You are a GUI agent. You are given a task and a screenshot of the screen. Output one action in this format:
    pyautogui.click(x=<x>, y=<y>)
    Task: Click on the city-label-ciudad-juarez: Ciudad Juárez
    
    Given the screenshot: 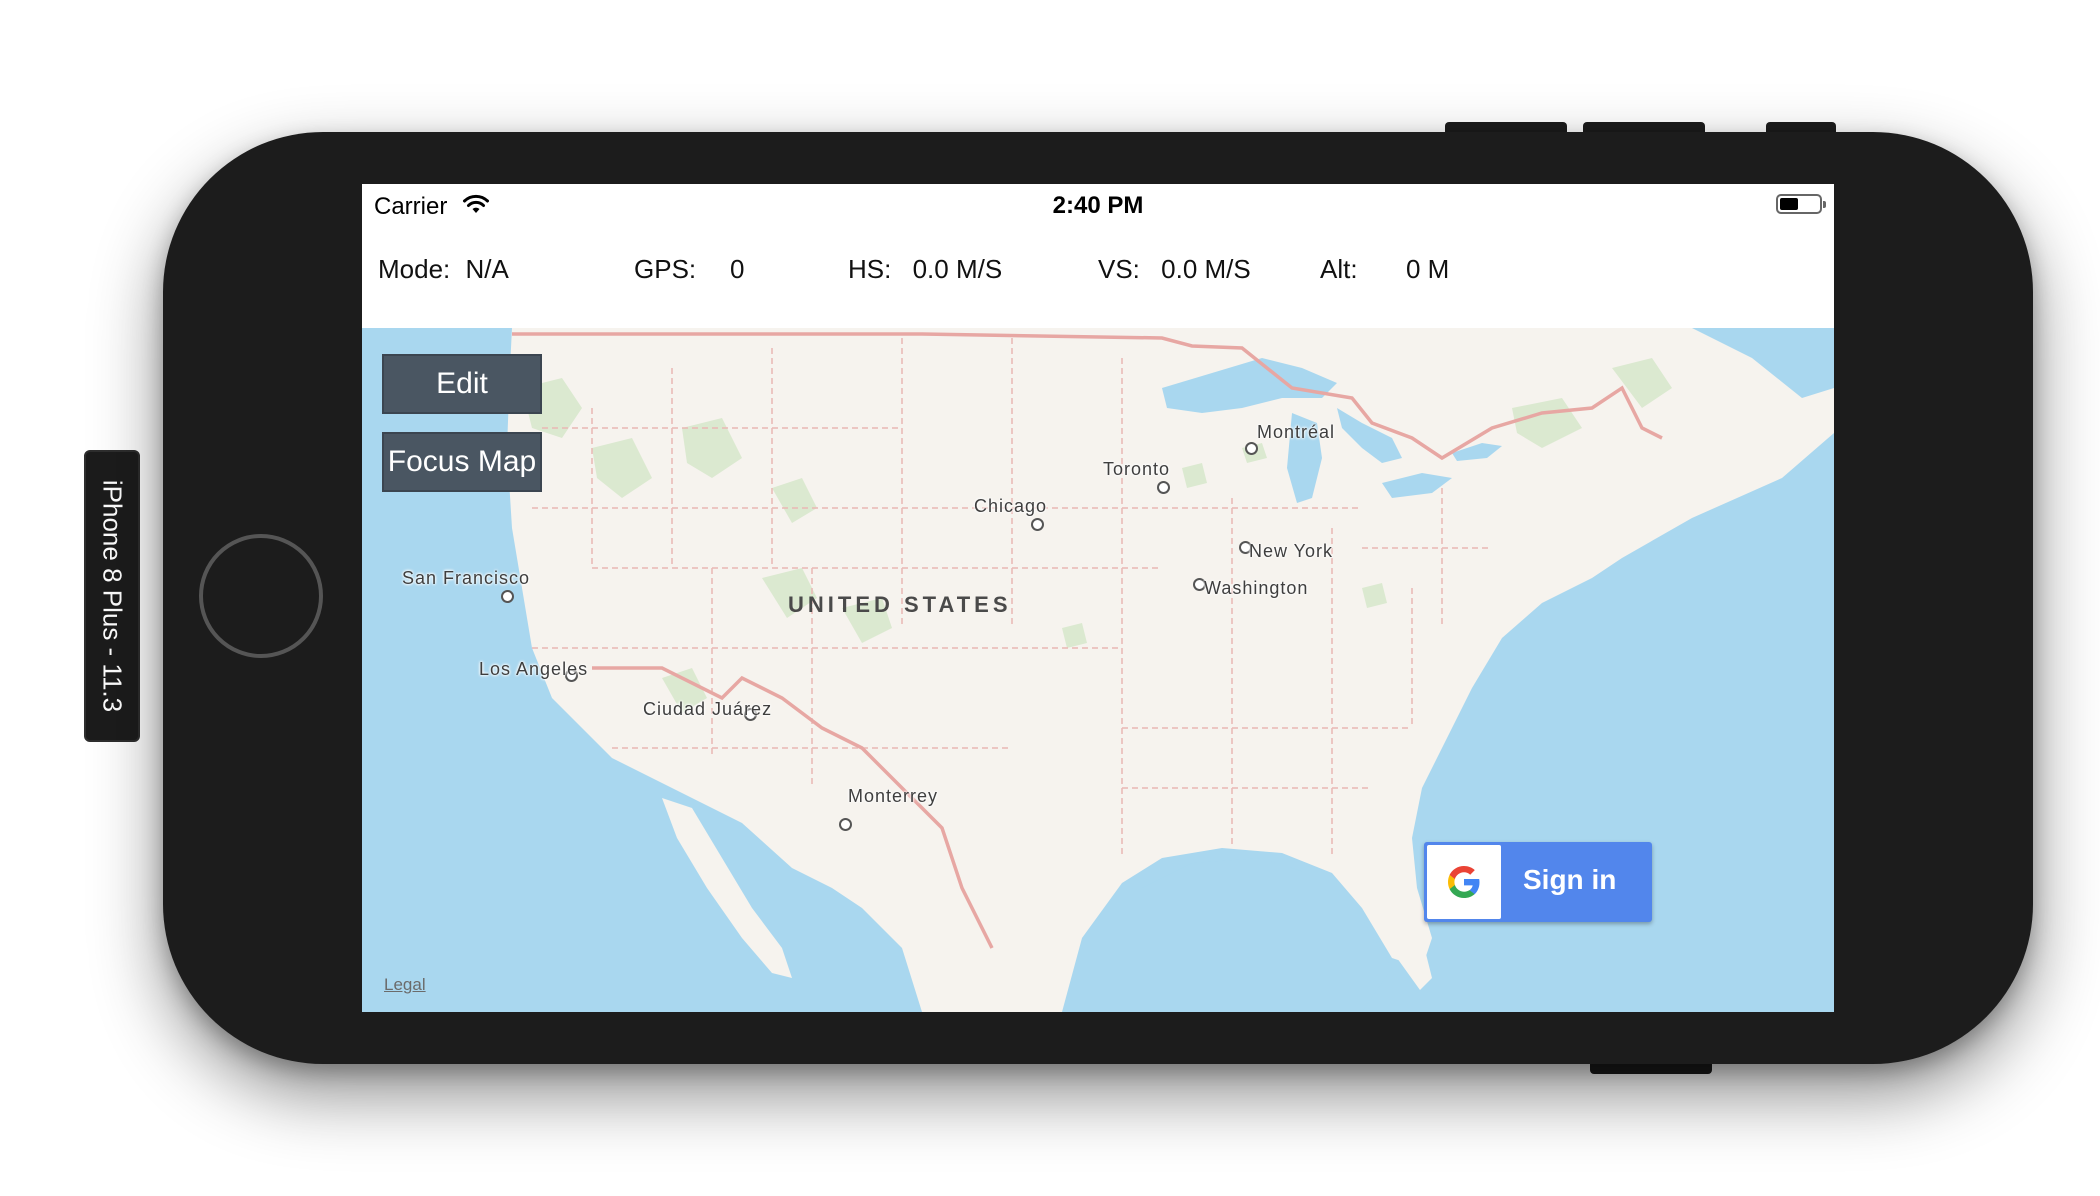 What is the action you would take?
    pyautogui.click(x=708, y=709)
    